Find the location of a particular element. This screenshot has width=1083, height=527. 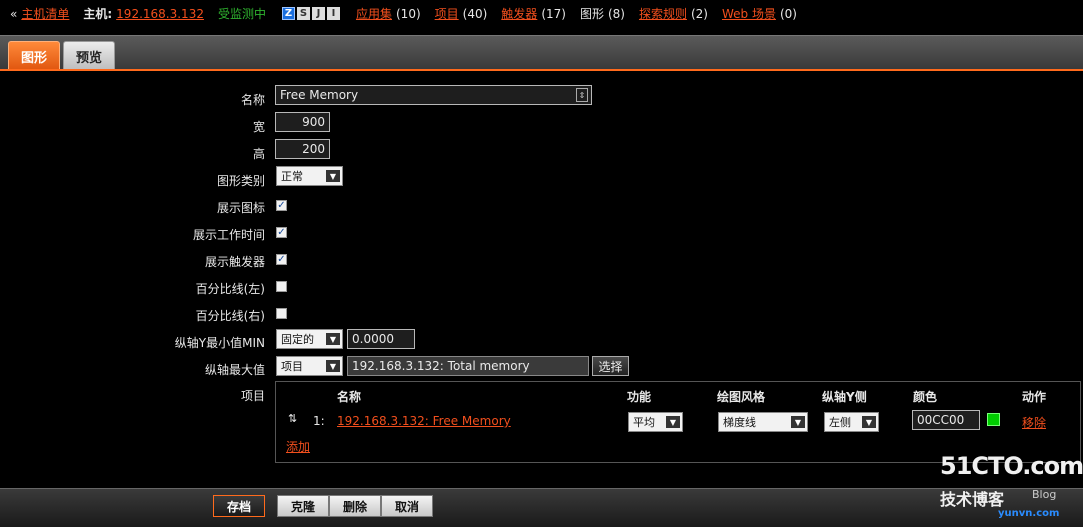

percentile-right-label: 百分比线(右) is located at coordinates (230, 316).